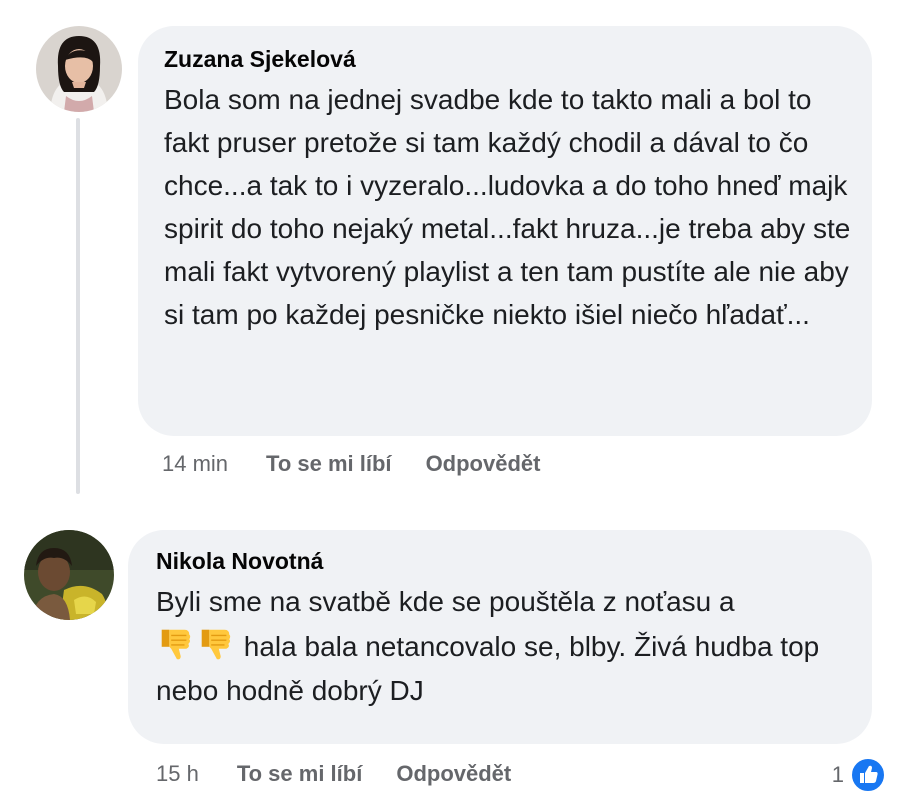  Describe the element at coordinates (500, 561) in the screenshot. I see `comment-author: Nikola Novotná` at that location.